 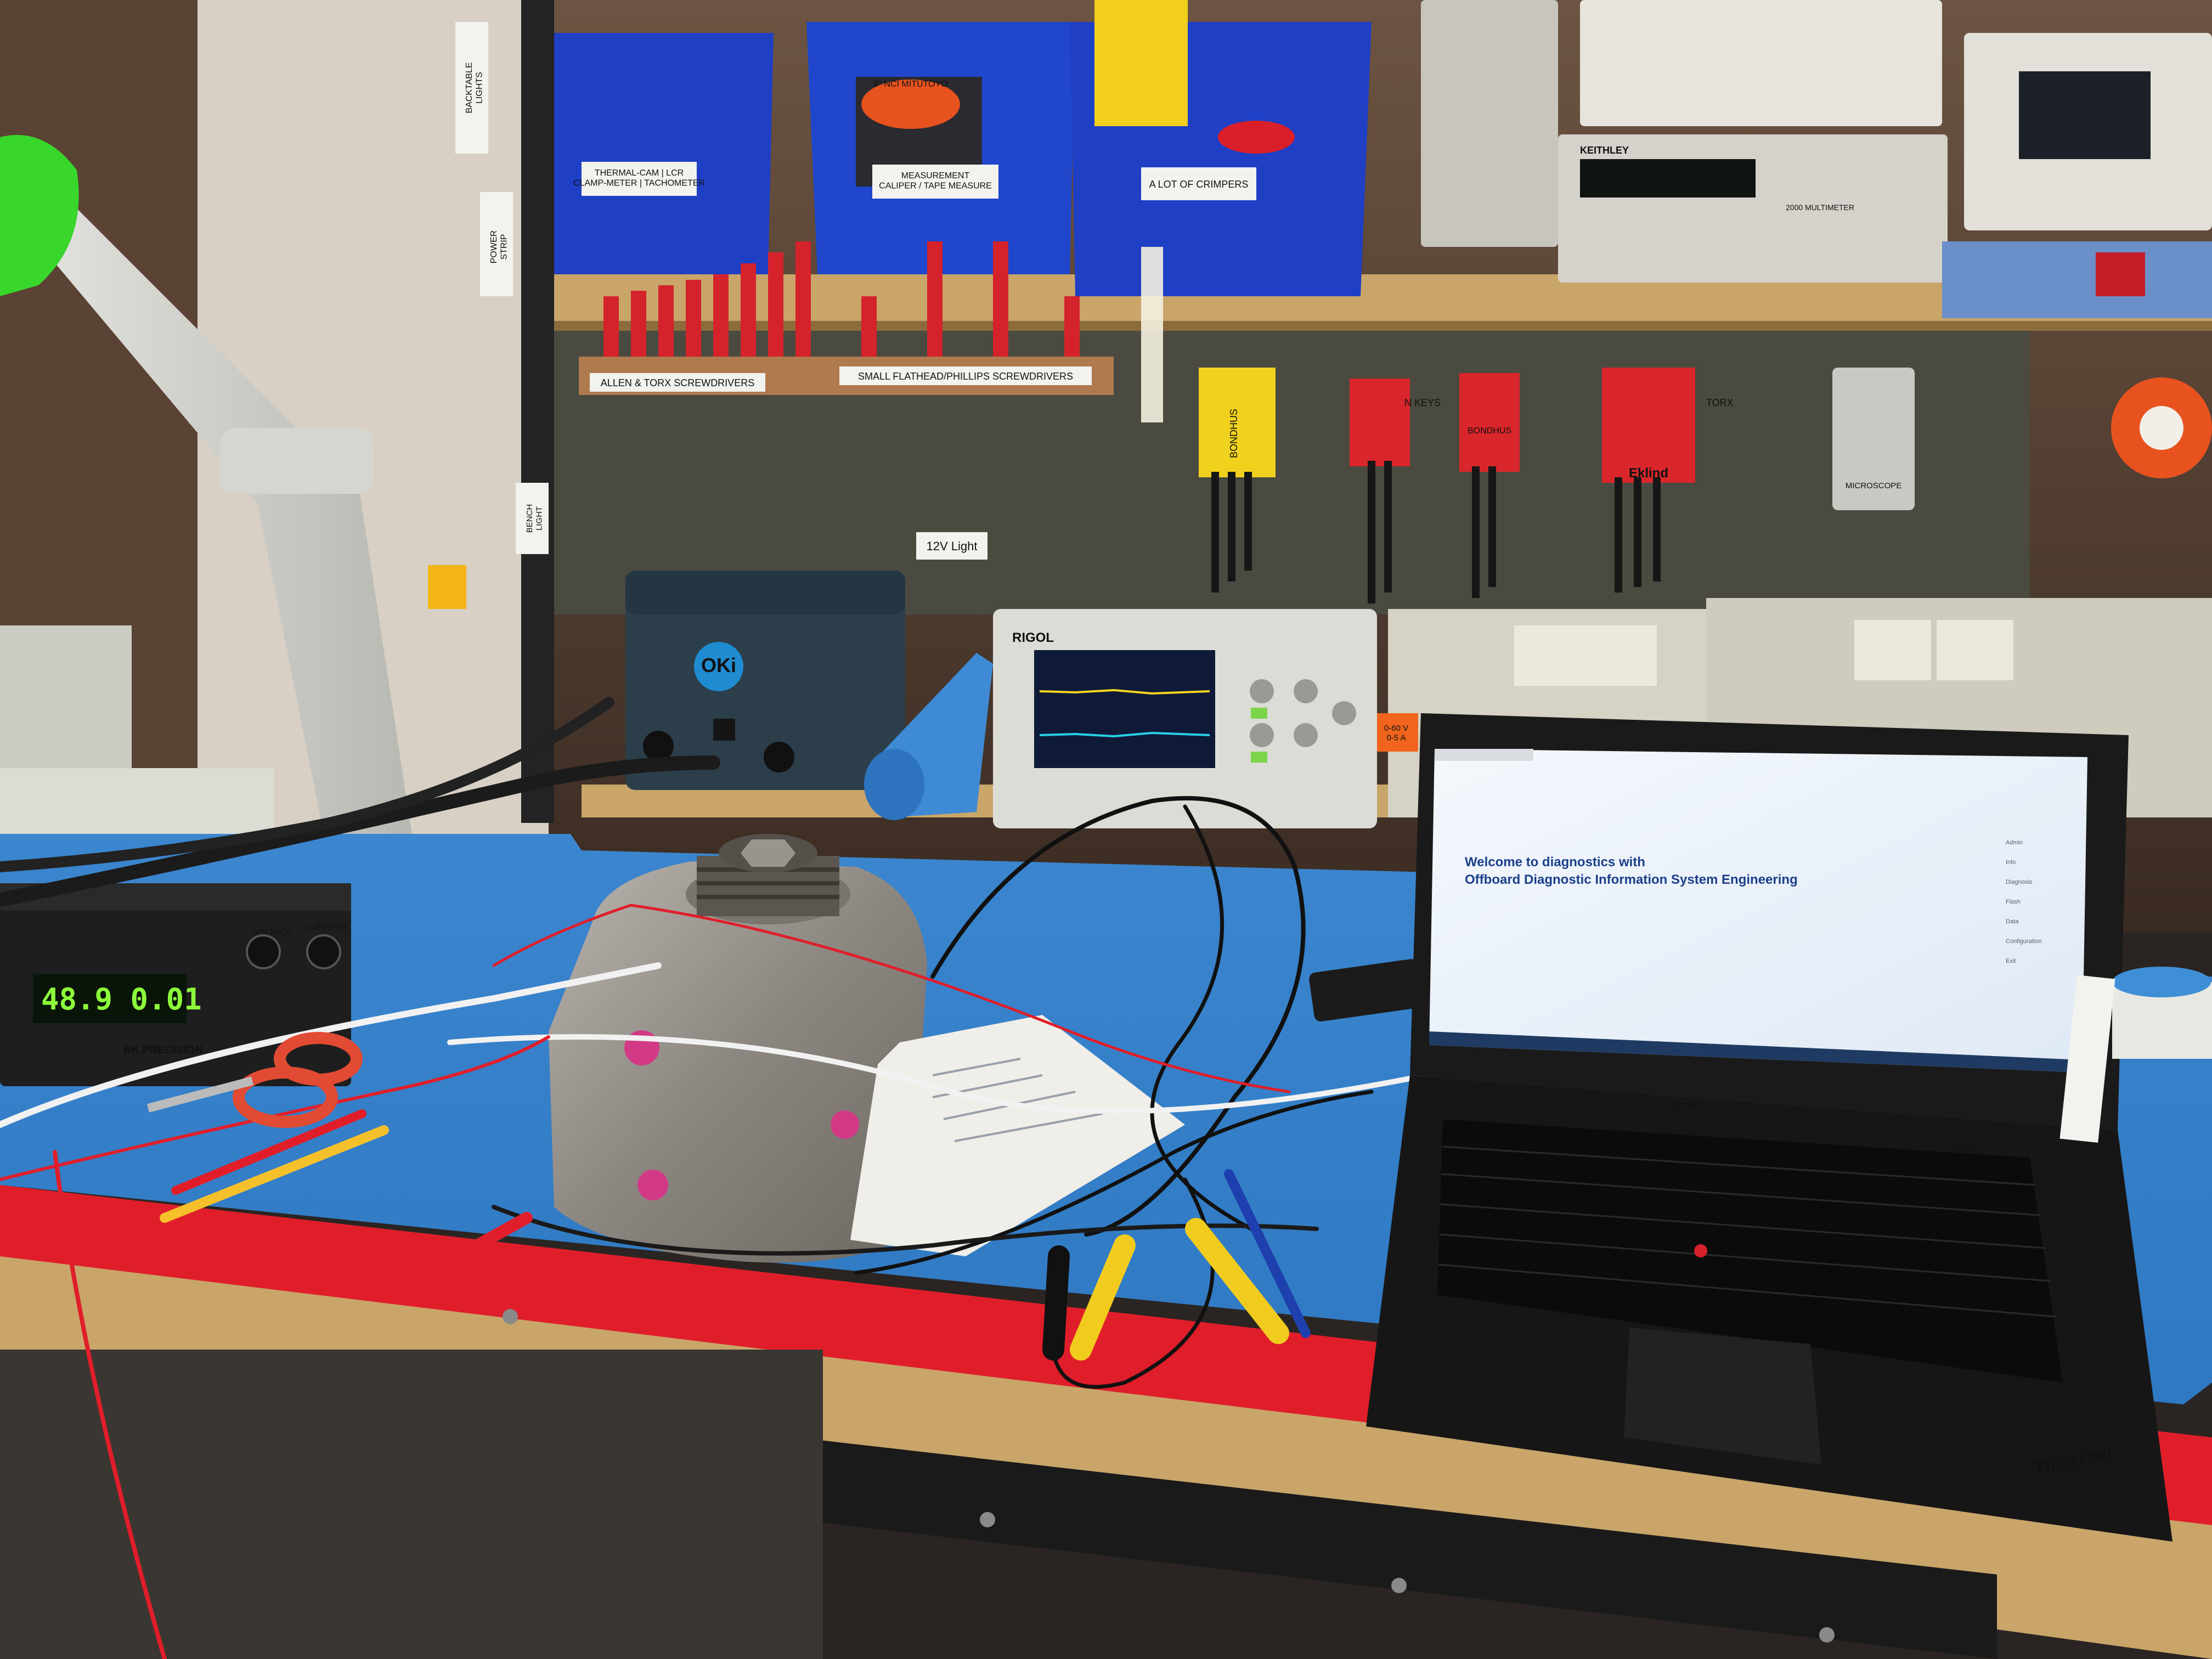 I want to click on bondhus-red-label: BONDHUS, so click(x=1489, y=431).